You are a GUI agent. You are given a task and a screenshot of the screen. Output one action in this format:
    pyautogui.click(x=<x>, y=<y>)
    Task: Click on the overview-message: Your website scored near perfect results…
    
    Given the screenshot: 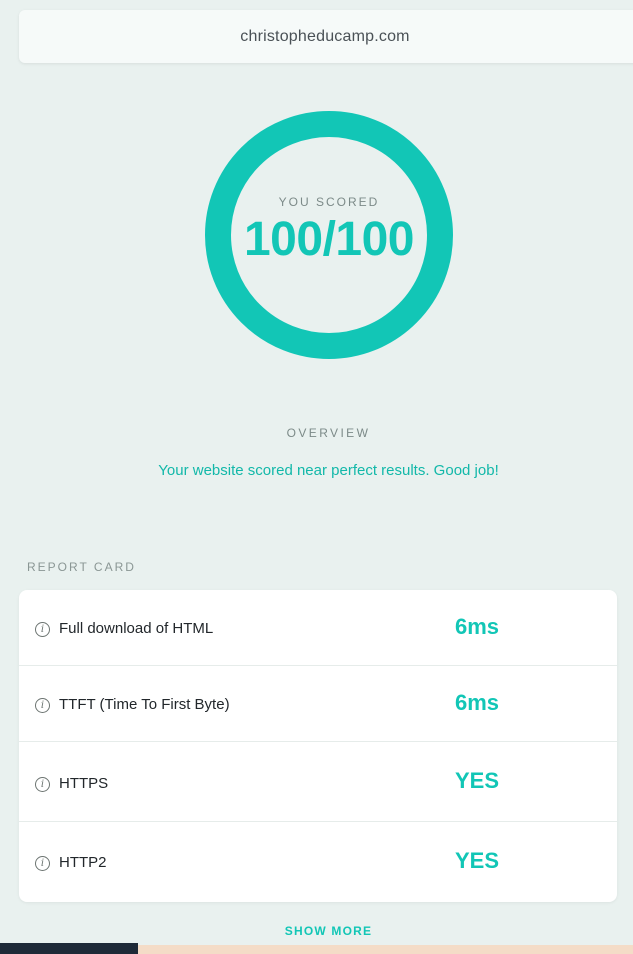 What is the action you would take?
    pyautogui.click(x=328, y=470)
    